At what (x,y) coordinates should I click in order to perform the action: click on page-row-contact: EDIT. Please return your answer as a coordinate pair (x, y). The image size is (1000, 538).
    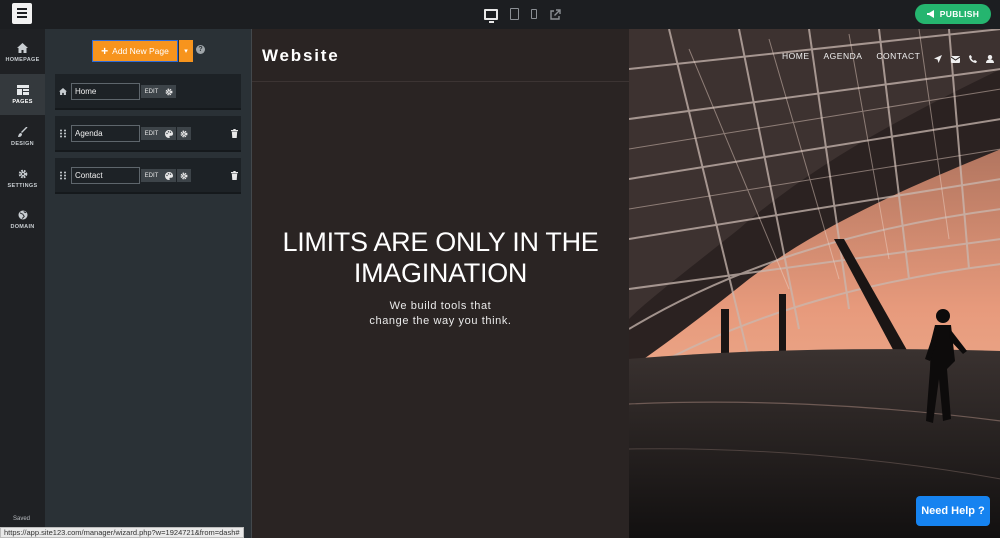
    Looking at the image, I should click on (148, 176).